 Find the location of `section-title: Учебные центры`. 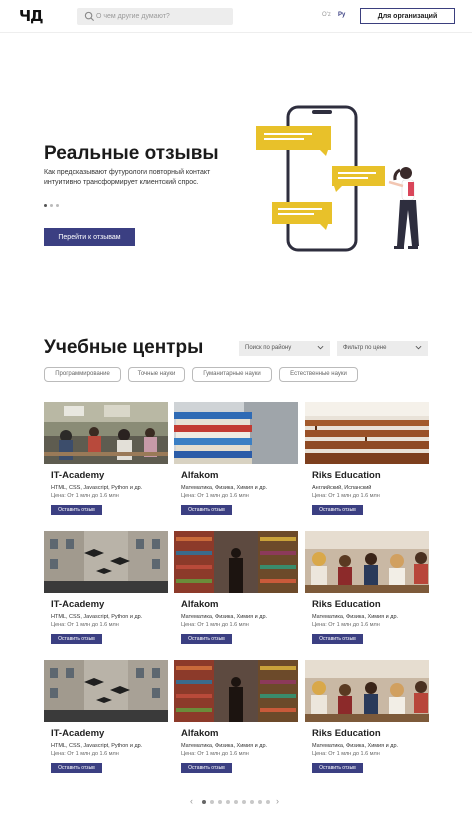

section-title: Учебные центры is located at coordinates (124, 347).